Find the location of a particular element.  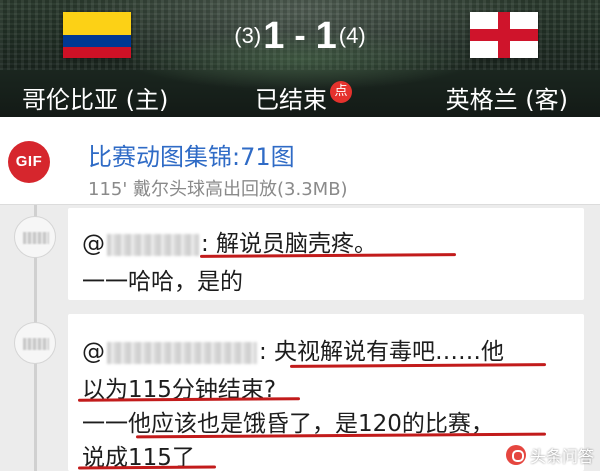

gif-highlights-subtitle: 115' 戴尔头球高出回放(3.3MB) is located at coordinates (218, 189).